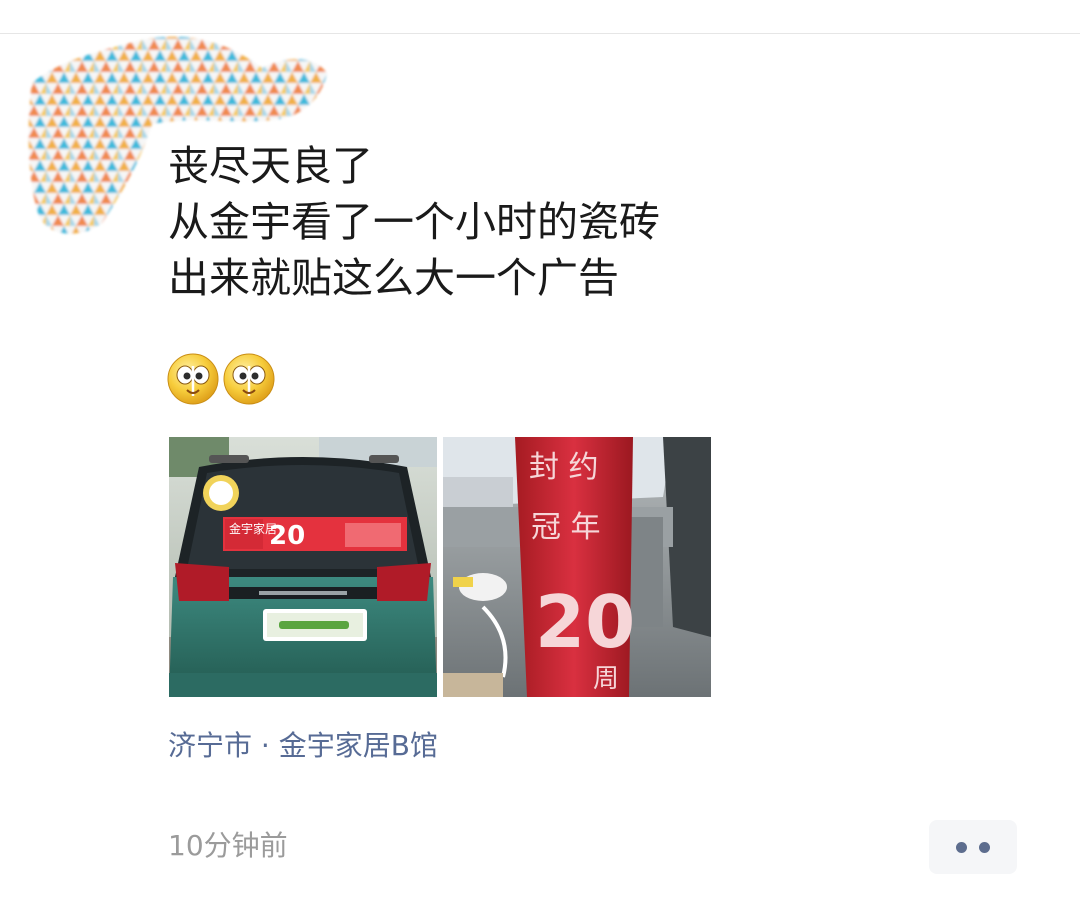  Describe the element at coordinates (221, 380) in the screenshot. I see `emoji-row` at that location.